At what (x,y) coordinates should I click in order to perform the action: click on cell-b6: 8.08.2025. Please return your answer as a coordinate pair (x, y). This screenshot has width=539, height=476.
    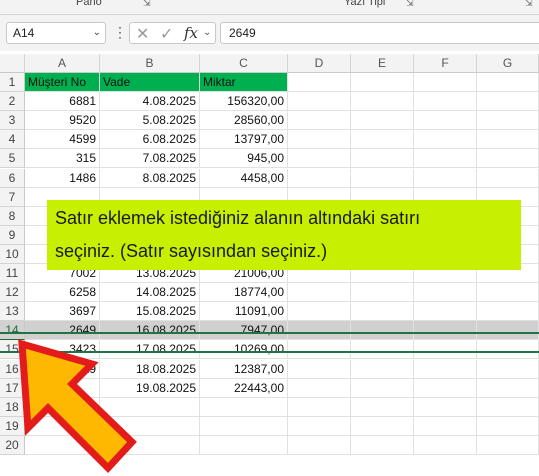
    Looking at the image, I should click on (150, 178).